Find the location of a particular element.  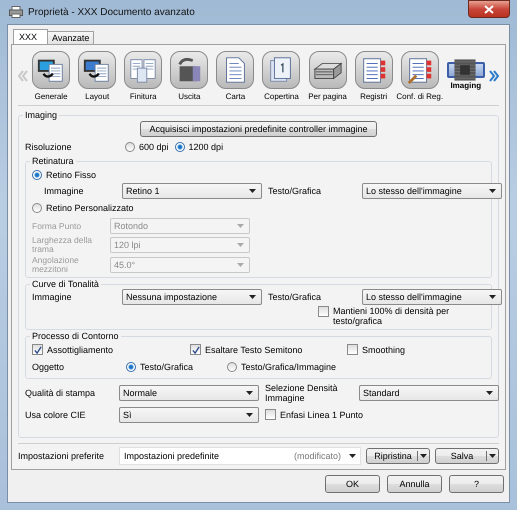

field-label: Qualità di stampa is located at coordinates (60, 393).